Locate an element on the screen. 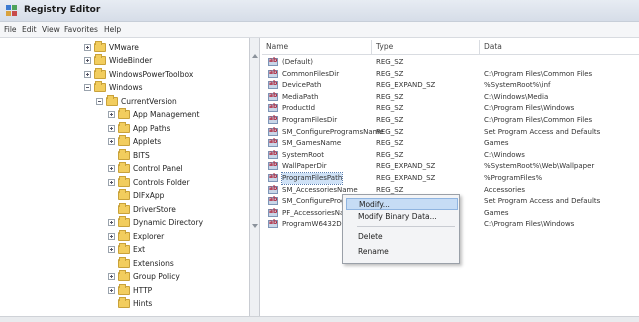 This screenshot has width=639, height=322. tree-node: CurrentVersion is located at coordinates (136, 100).